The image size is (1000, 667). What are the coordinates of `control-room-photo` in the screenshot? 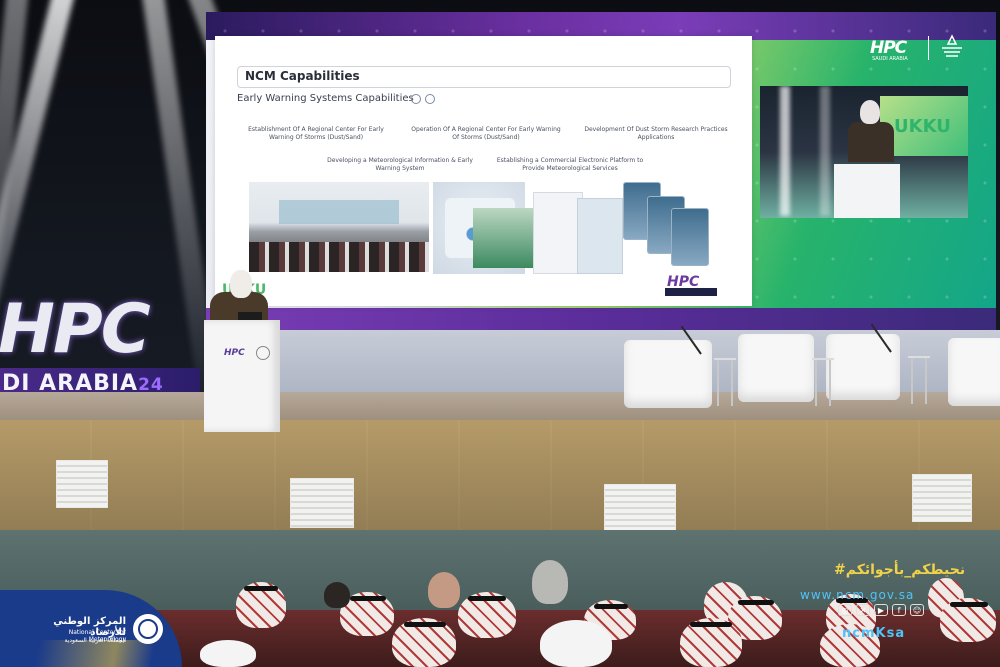 It's located at (339, 227).